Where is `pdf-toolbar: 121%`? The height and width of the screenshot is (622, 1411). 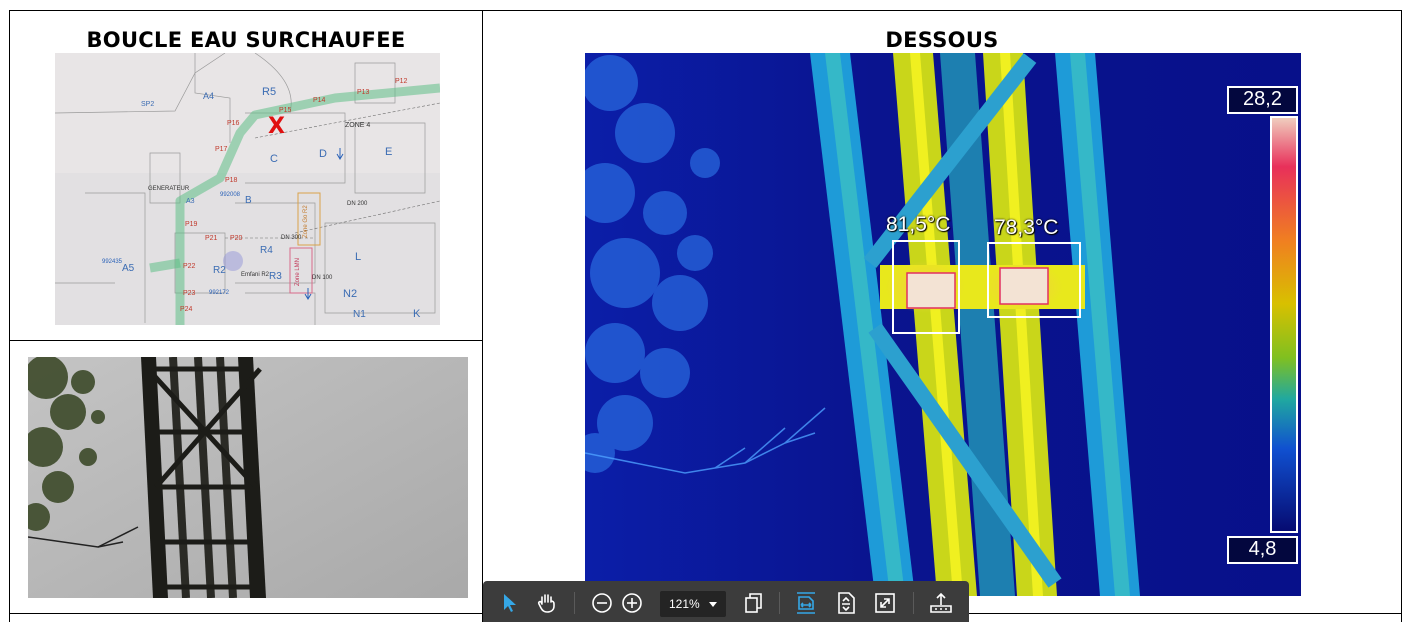
pdf-toolbar: 121% is located at coordinates (726, 601).